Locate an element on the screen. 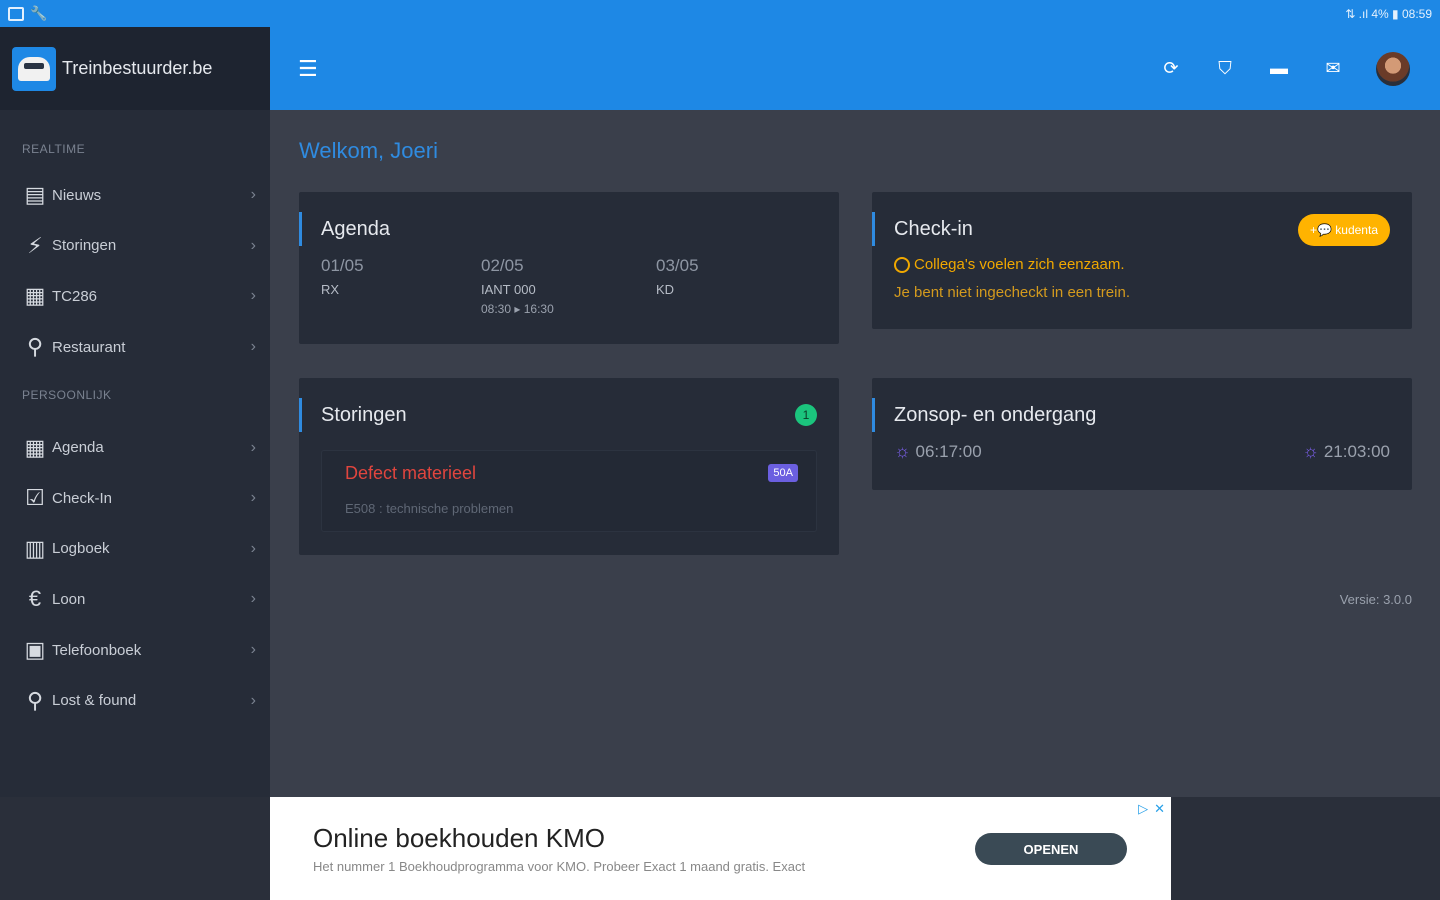  train-logo-icon is located at coordinates (34, 68).